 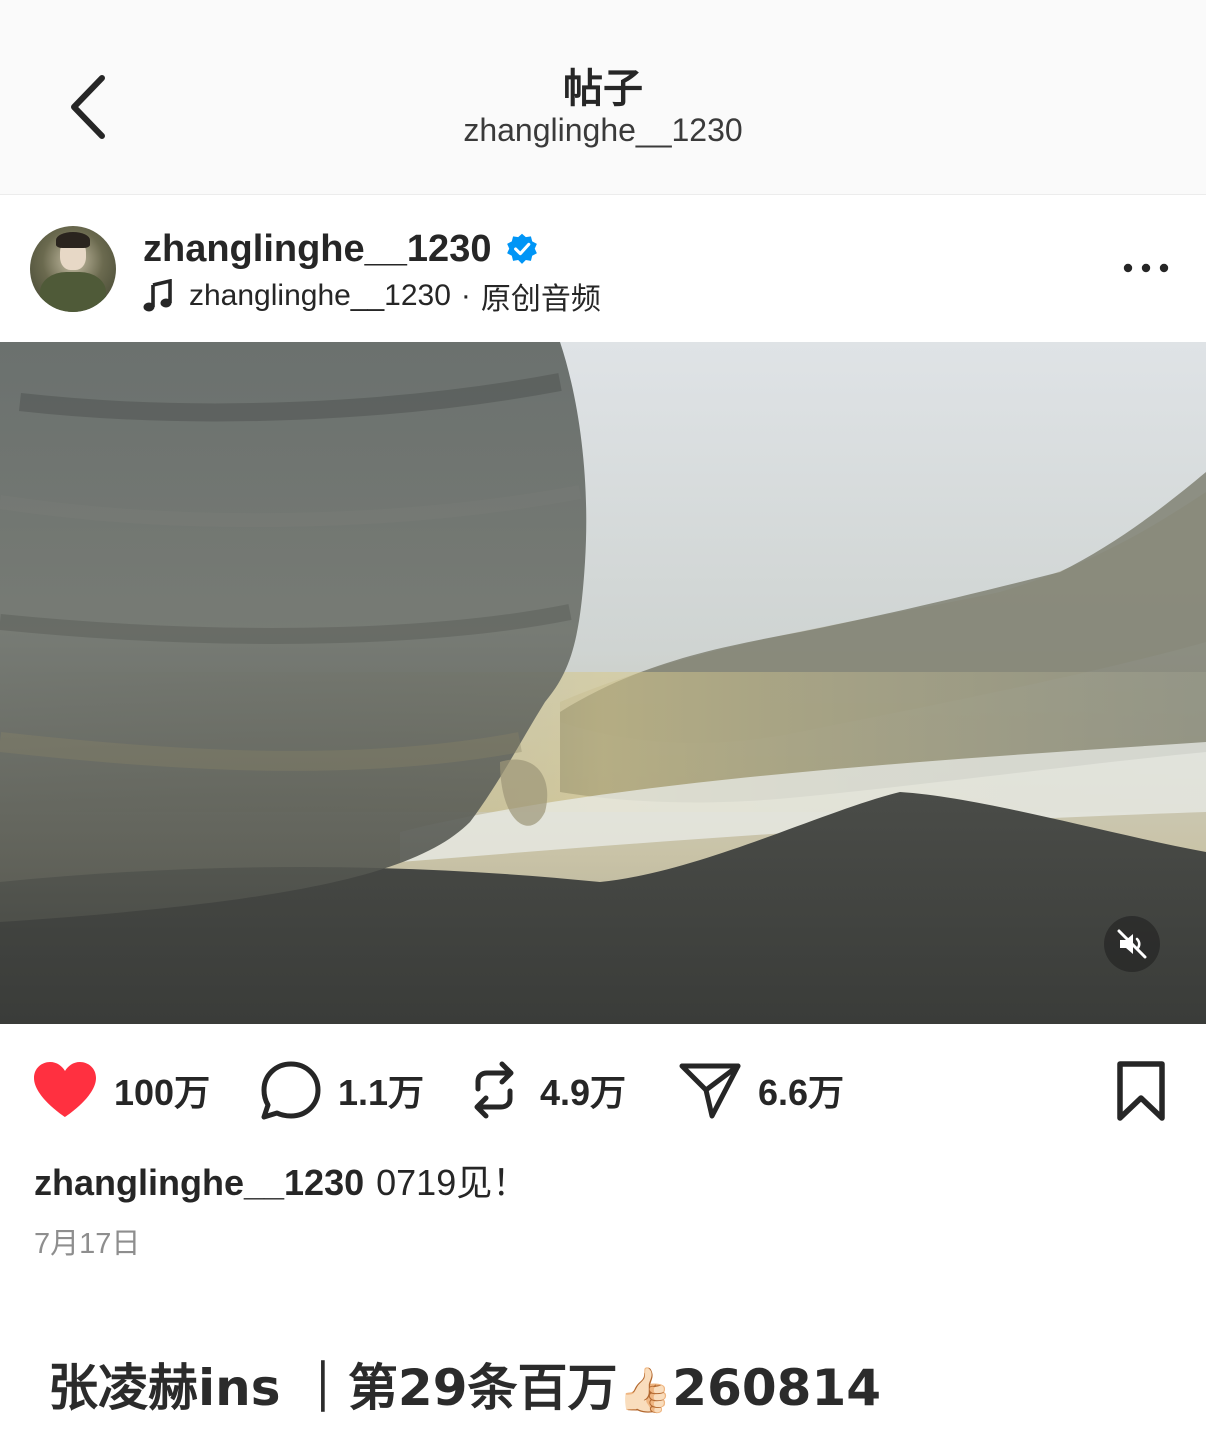 I want to click on post-date: 7月17日, so click(x=87, y=1244).